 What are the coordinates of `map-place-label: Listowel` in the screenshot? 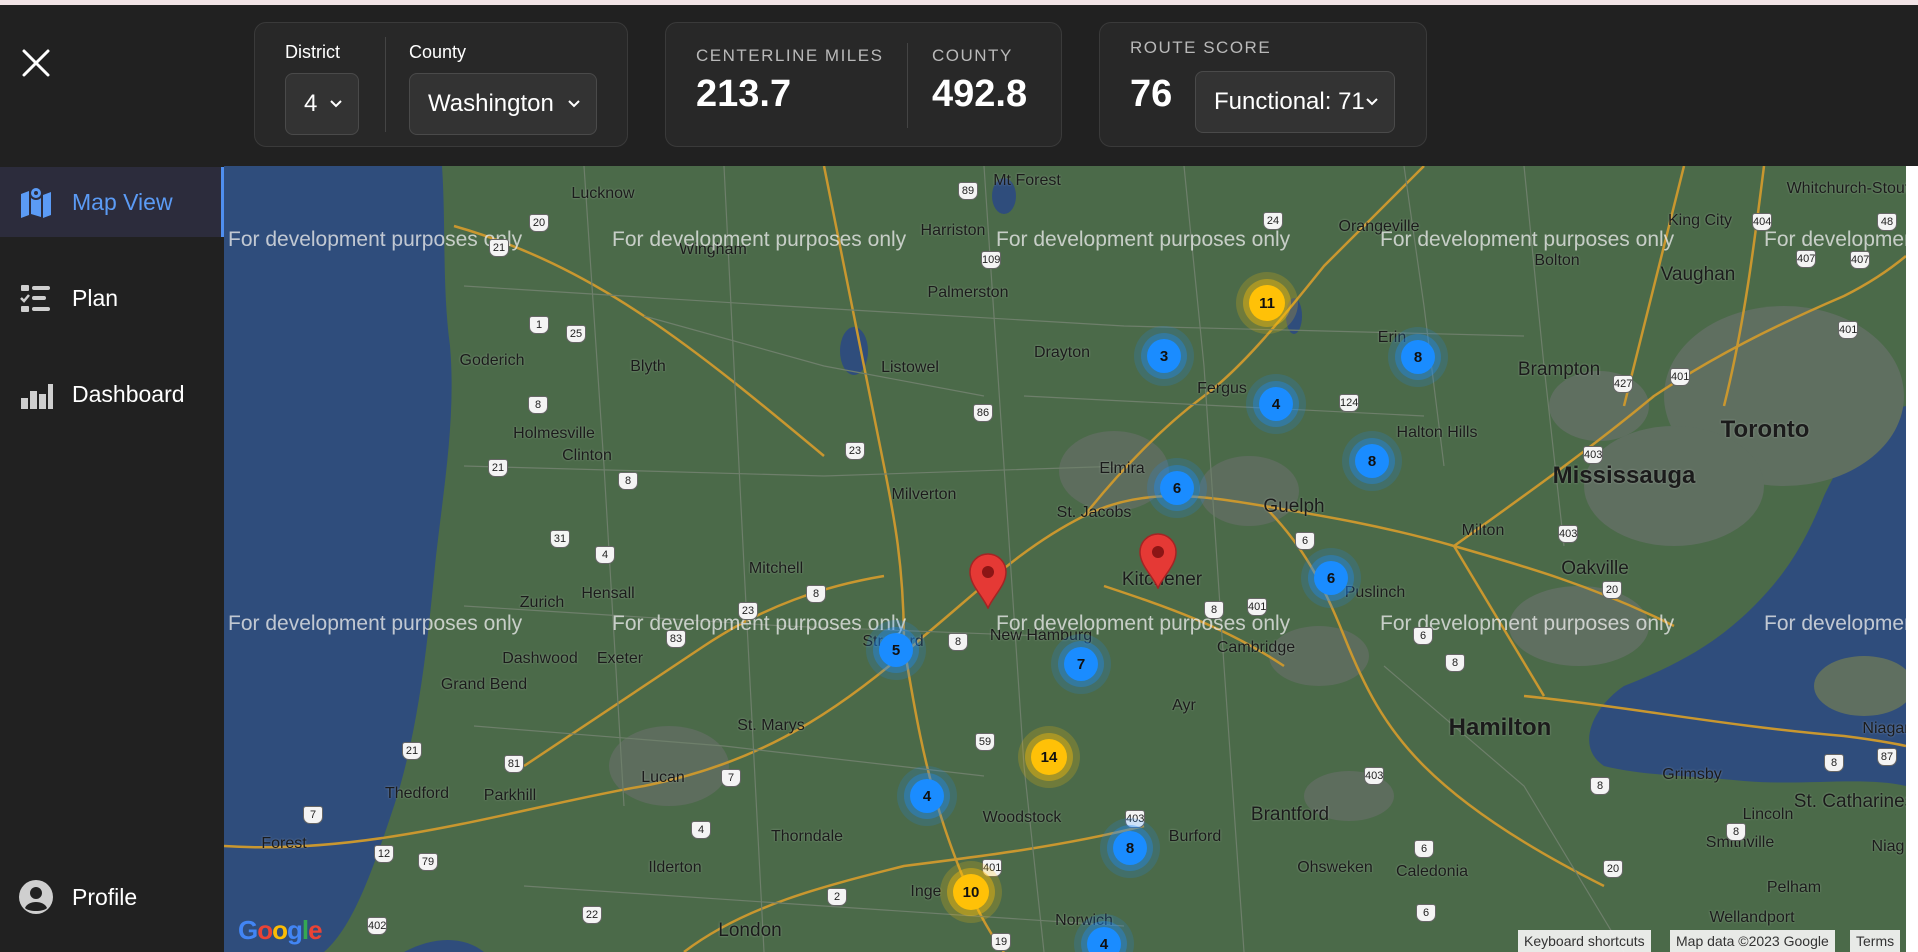 It's located at (910, 367).